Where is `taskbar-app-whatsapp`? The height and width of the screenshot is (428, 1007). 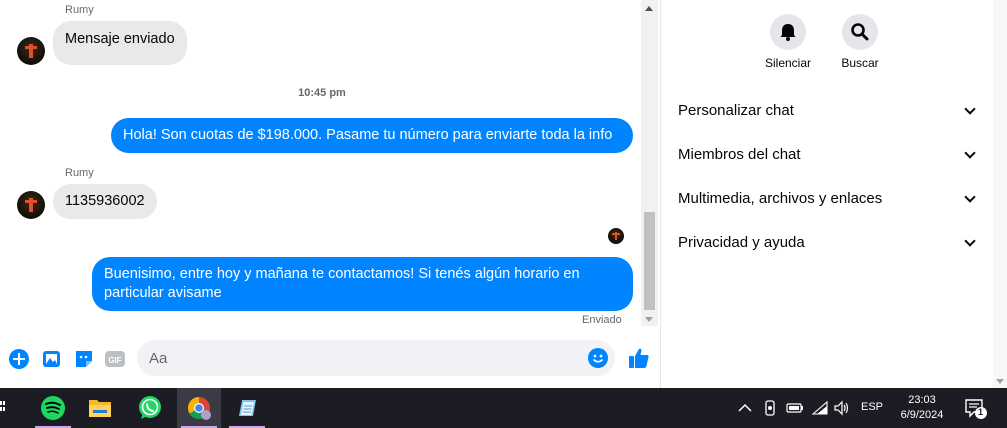
taskbar-app-whatsapp is located at coordinates (150, 408).